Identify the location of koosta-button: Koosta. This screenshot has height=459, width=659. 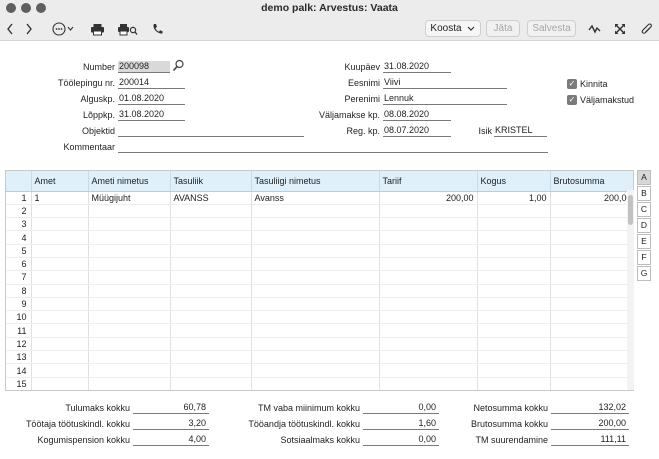
(453, 28).